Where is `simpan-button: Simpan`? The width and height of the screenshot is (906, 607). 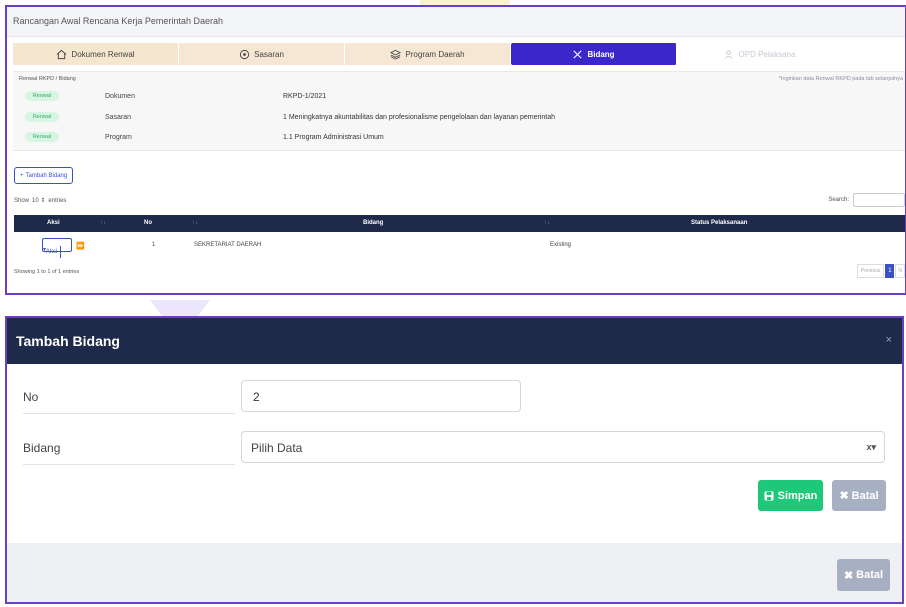 simpan-button: Simpan is located at coordinates (790, 495).